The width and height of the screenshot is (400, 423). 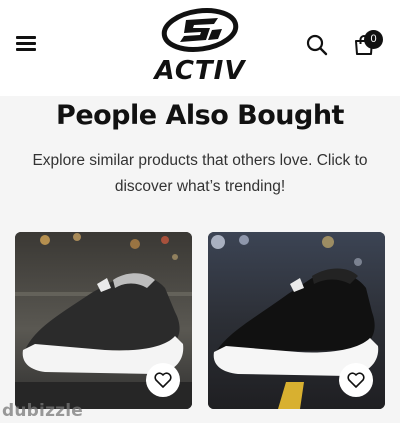 What do you see at coordinates (200, 115) in the screenshot?
I see `section-title: People Also Bought` at bounding box center [200, 115].